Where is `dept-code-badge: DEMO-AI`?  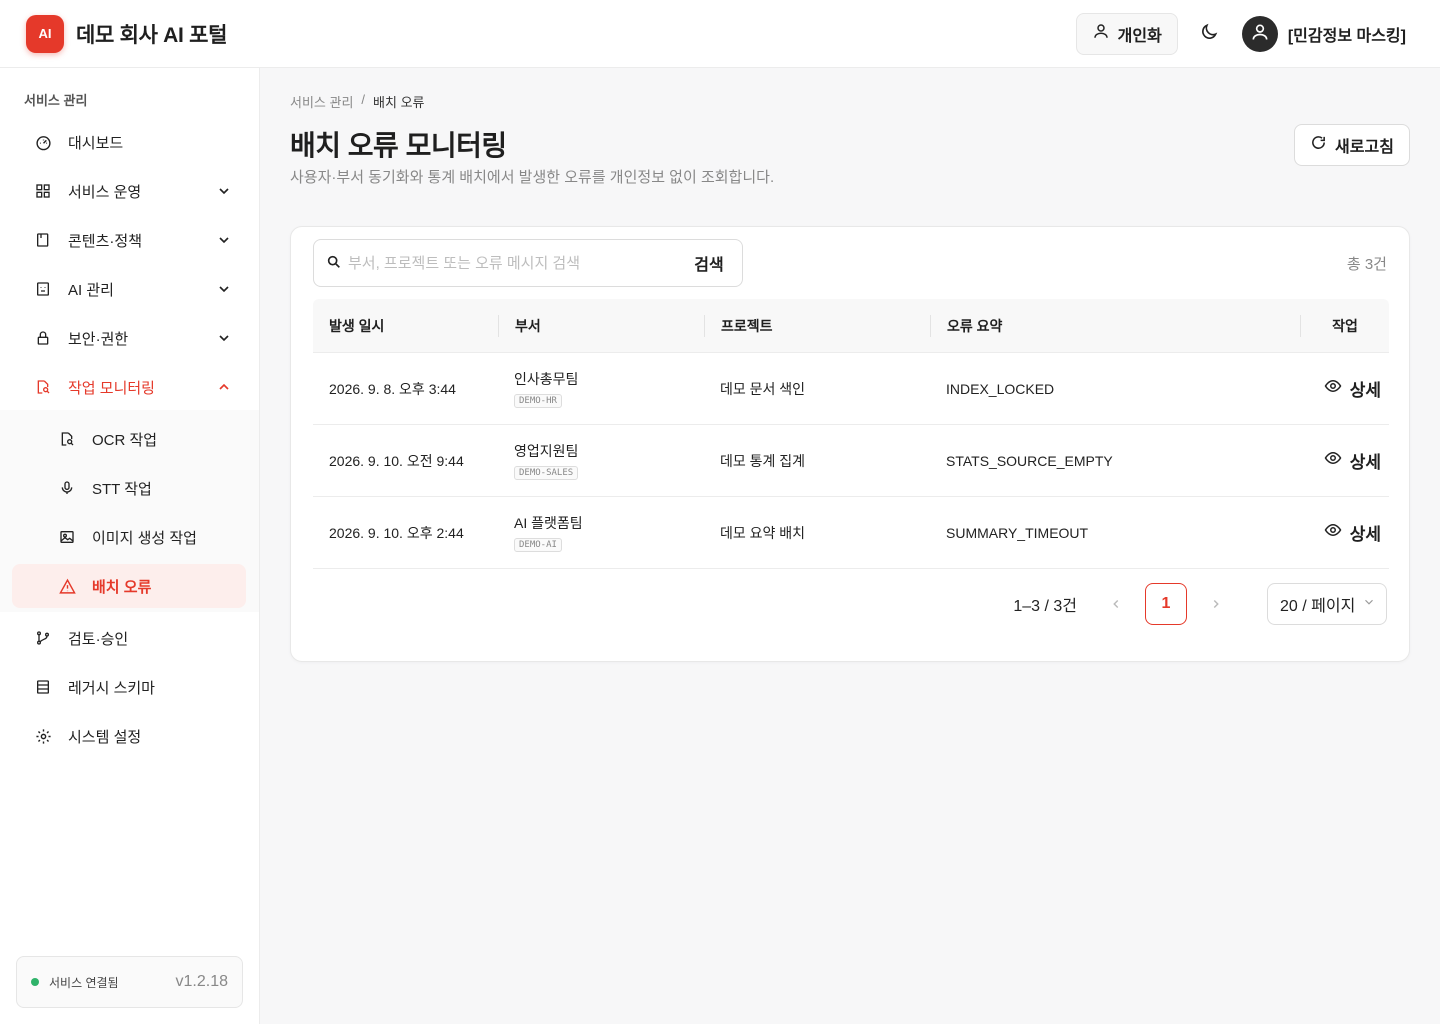 dept-code-badge: DEMO-AI is located at coordinates (538, 545).